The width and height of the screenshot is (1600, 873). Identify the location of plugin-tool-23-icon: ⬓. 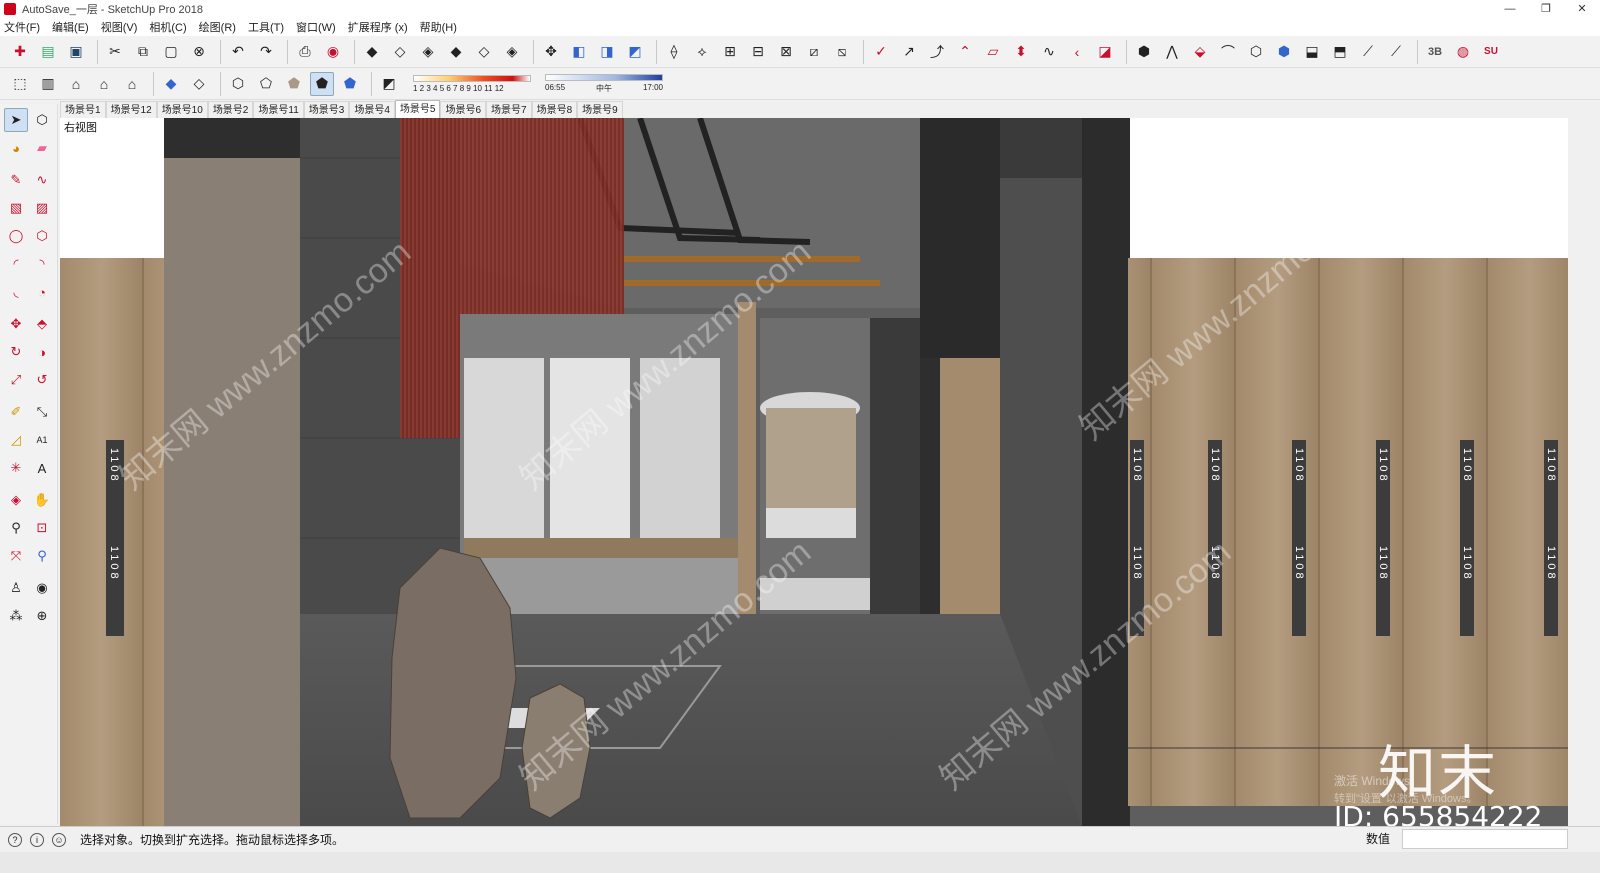
(1312, 52).